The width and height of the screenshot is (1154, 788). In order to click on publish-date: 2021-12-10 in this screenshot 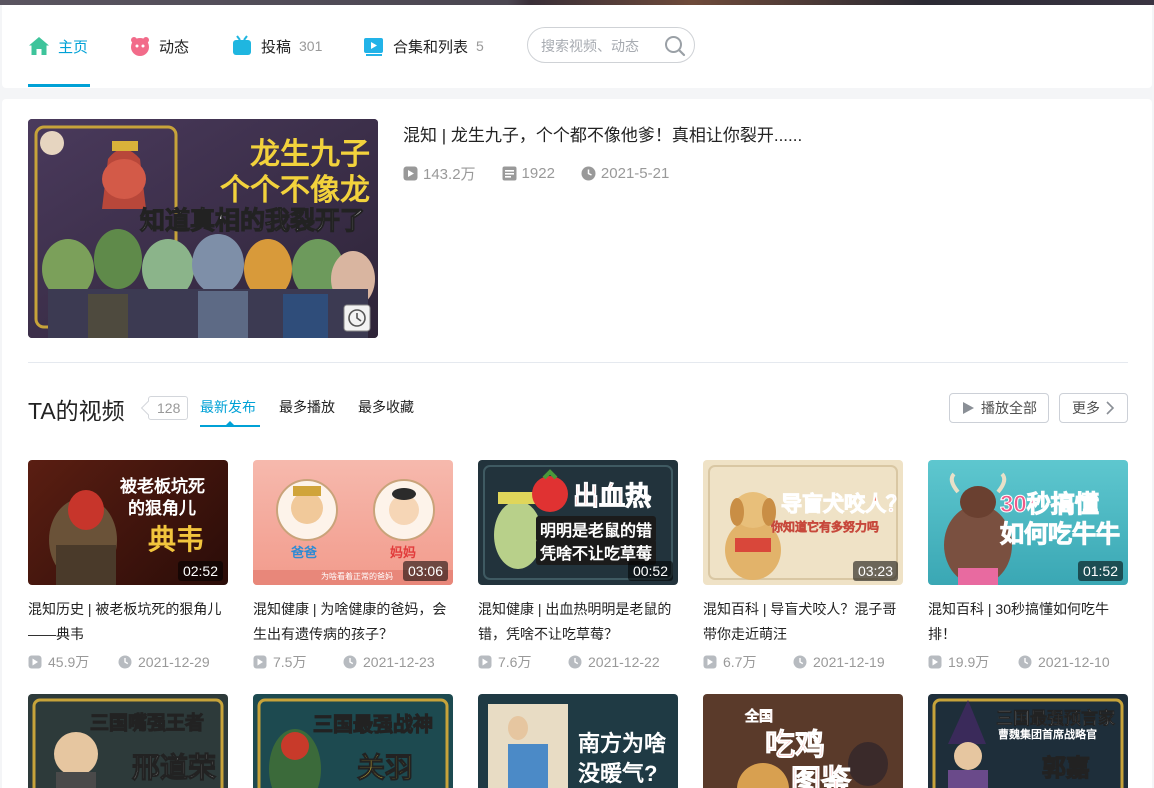, I will do `click(1064, 662)`.